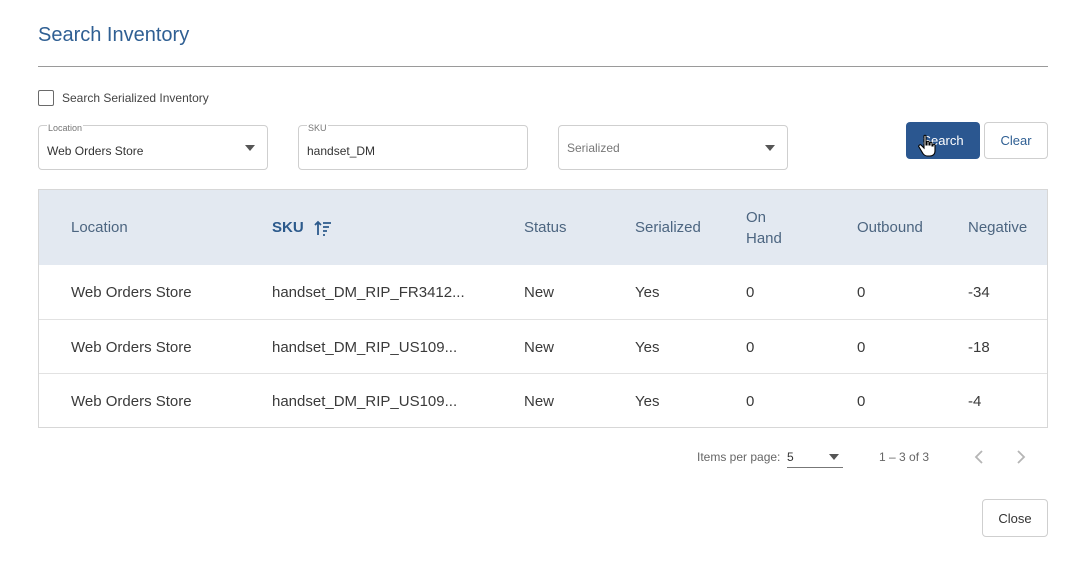 The image size is (1077, 563). Describe the element at coordinates (153, 146) in the screenshot. I see `location-select: Location Web Orders Store` at that location.